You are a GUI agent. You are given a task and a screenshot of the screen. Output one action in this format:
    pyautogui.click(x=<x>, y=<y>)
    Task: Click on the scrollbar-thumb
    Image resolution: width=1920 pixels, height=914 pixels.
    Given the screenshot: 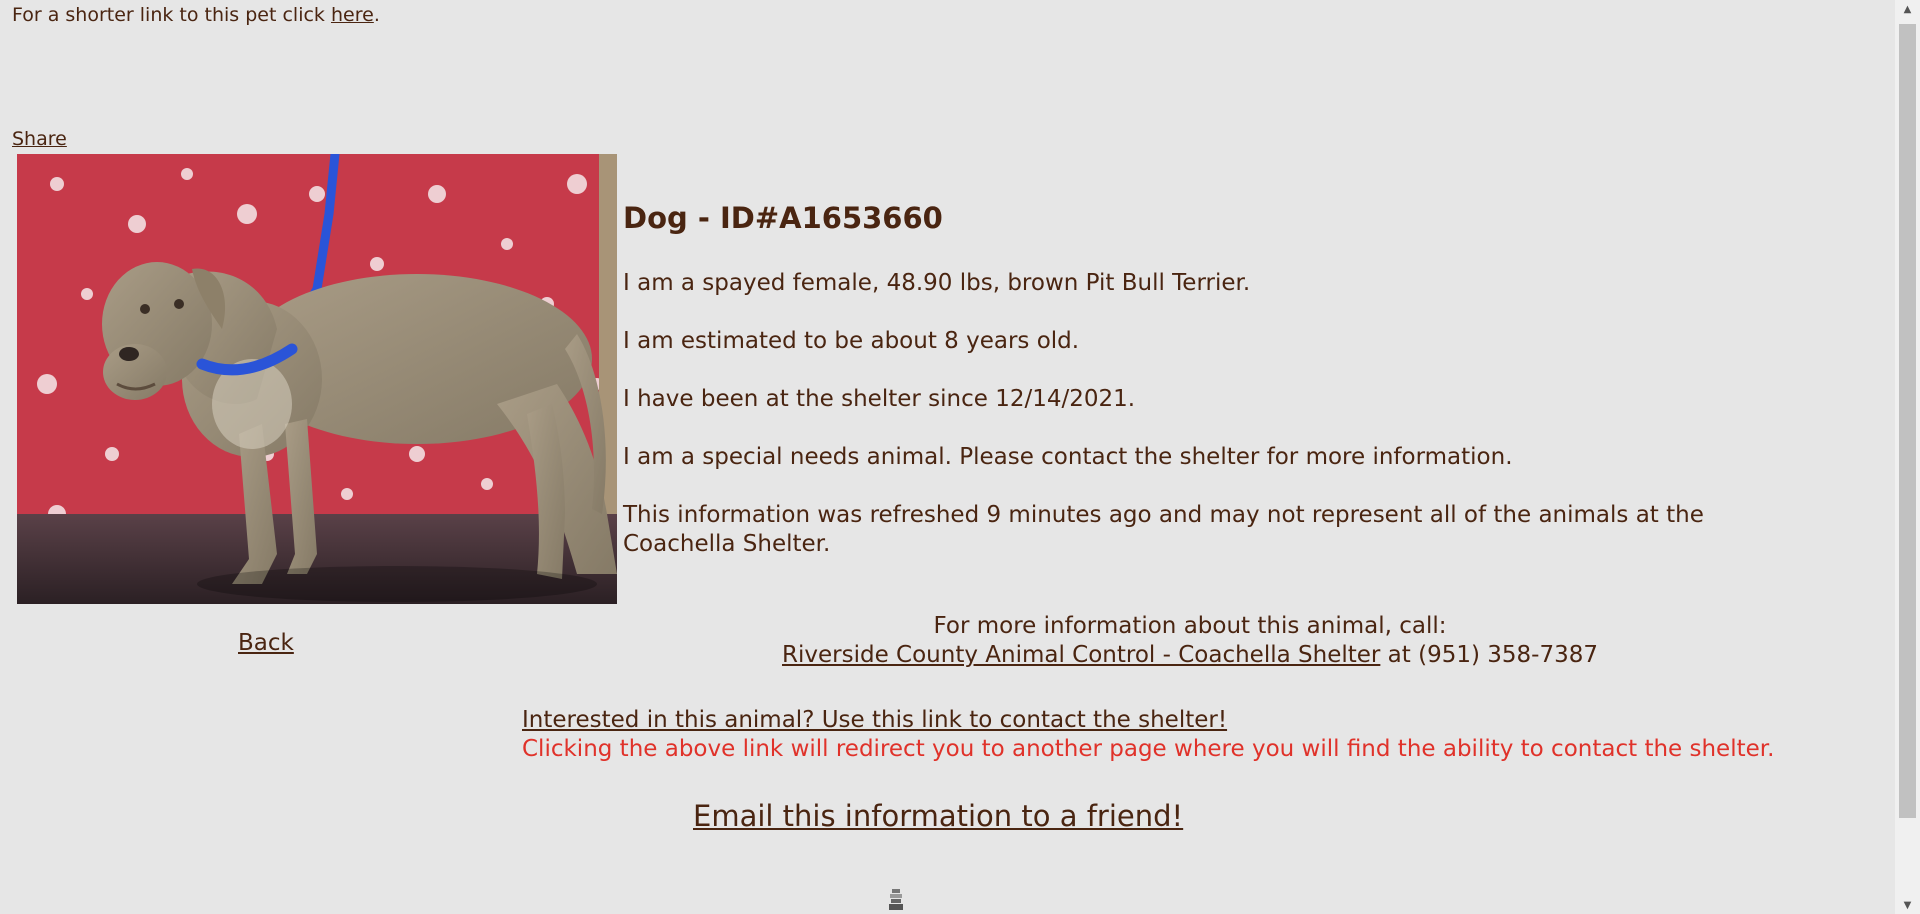 What is the action you would take?
    pyautogui.click(x=1907, y=421)
    